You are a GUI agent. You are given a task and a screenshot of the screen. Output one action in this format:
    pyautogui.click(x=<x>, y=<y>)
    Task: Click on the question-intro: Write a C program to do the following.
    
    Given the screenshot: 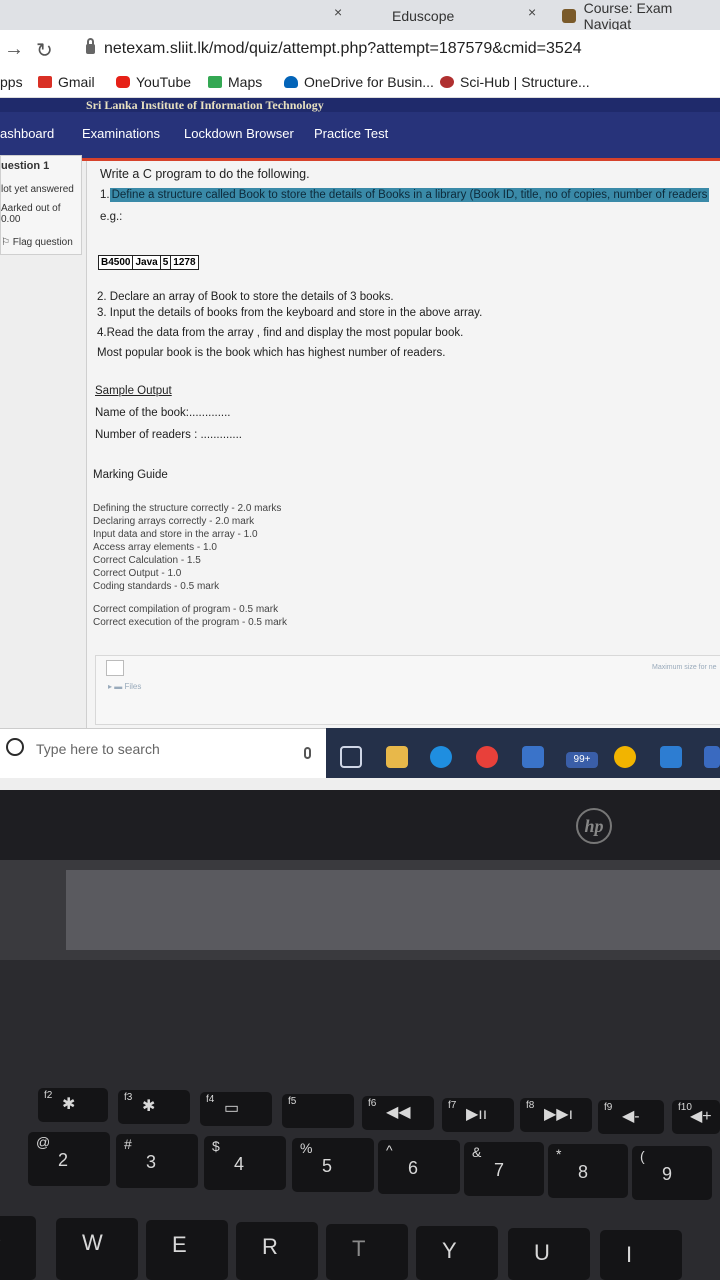 What is the action you would take?
    pyautogui.click(x=205, y=174)
    